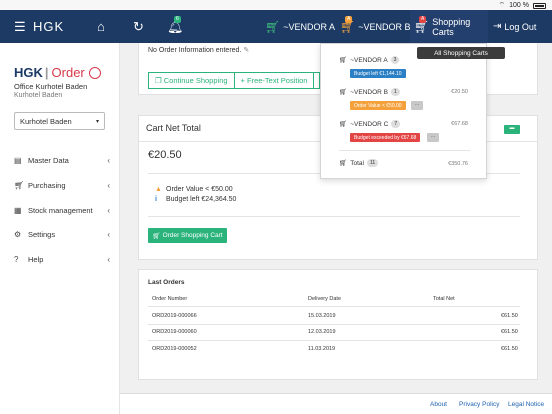 The image size is (552, 414). Describe the element at coordinates (322, 349) in the screenshot. I see `delivery-date-cell: 11.03.2019` at that location.